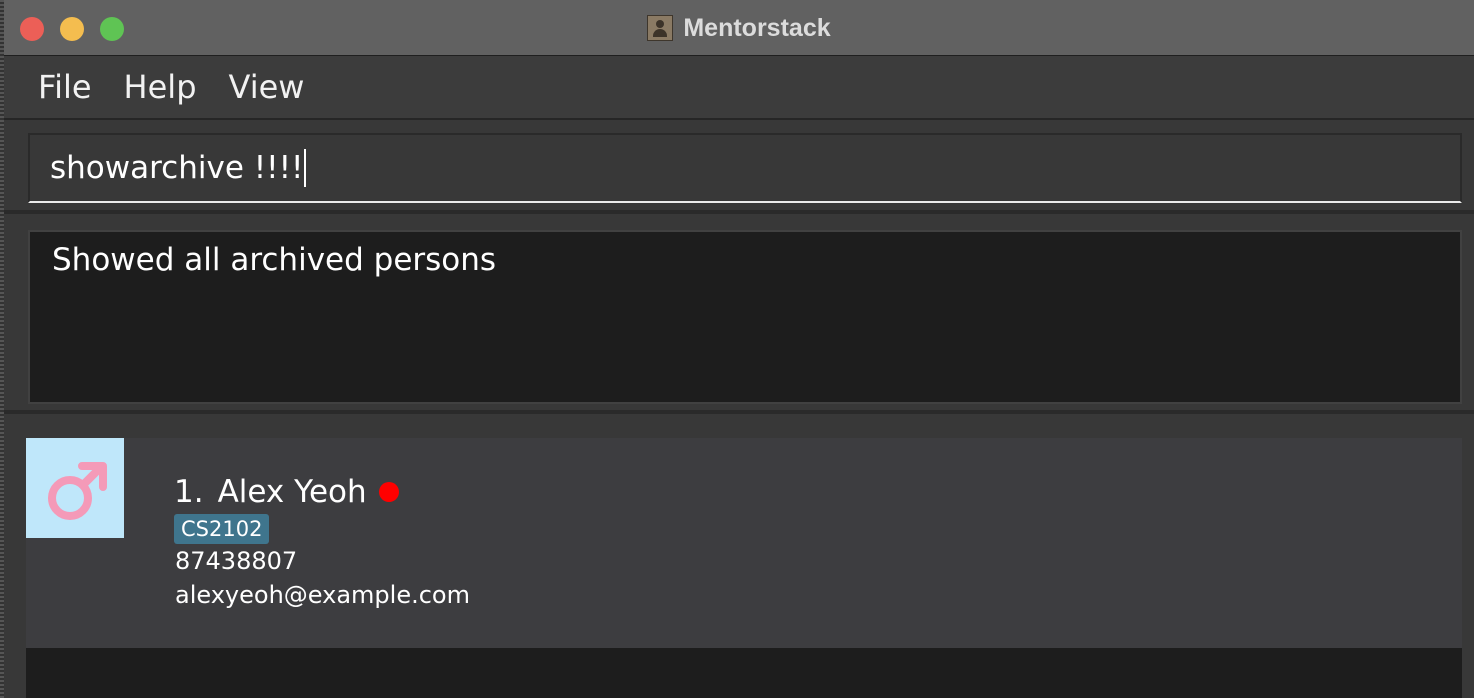 This screenshot has width=1474, height=698. I want to click on male-symbol-icon, so click(77, 491).